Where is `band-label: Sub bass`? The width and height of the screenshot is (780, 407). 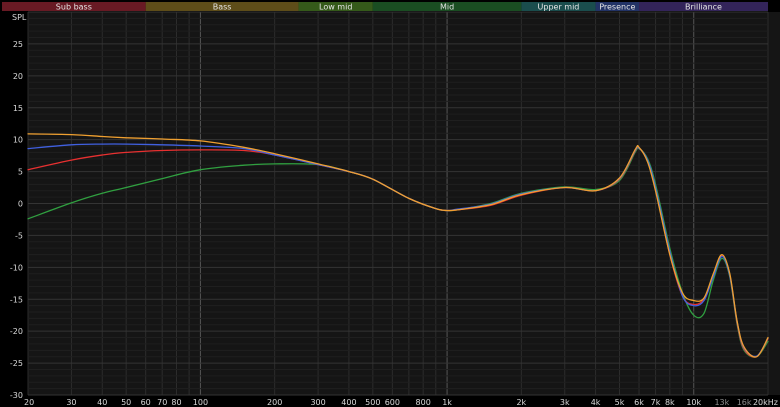 band-label: Sub bass is located at coordinates (74, 7).